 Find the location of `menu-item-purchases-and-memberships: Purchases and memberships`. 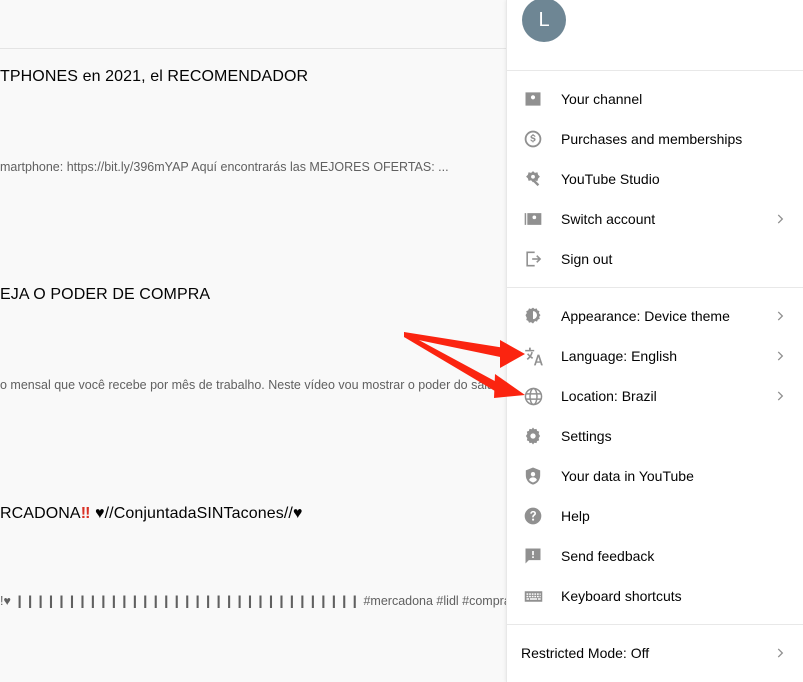

menu-item-purchases-and-memberships: Purchases and memberships is located at coordinates (655, 139).